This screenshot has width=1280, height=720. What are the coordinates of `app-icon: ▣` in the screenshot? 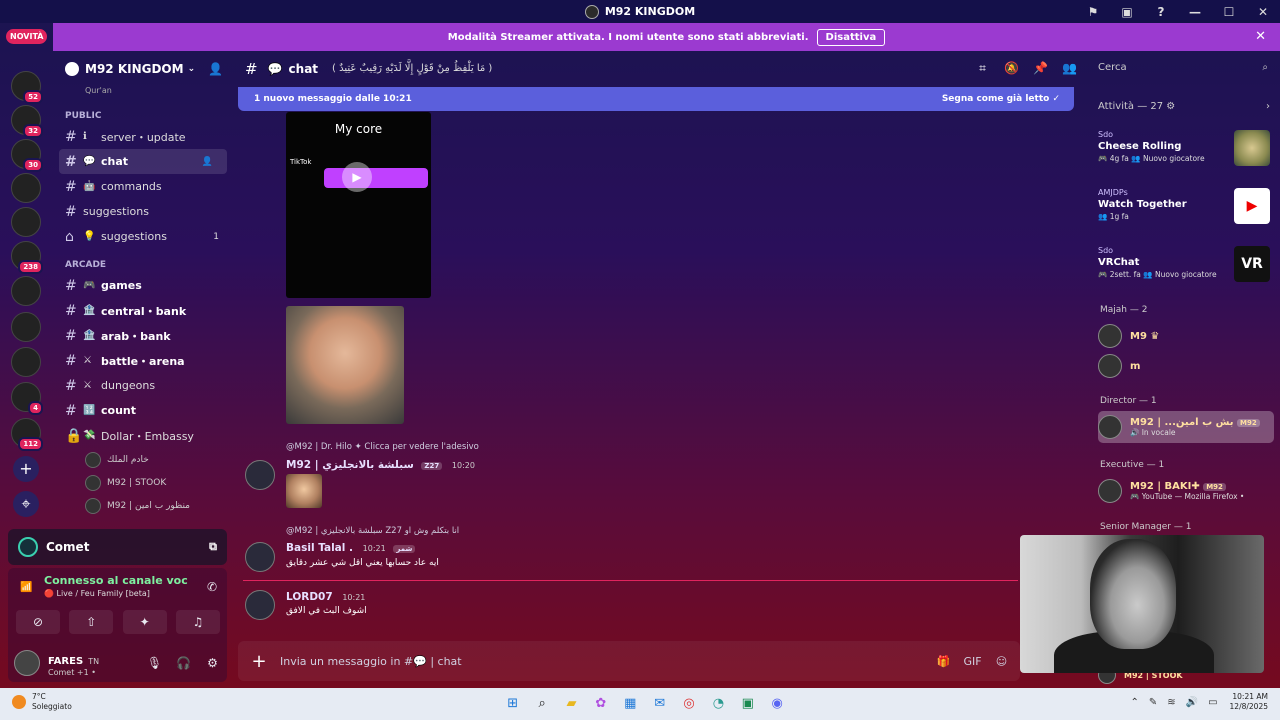 It's located at (747, 704).